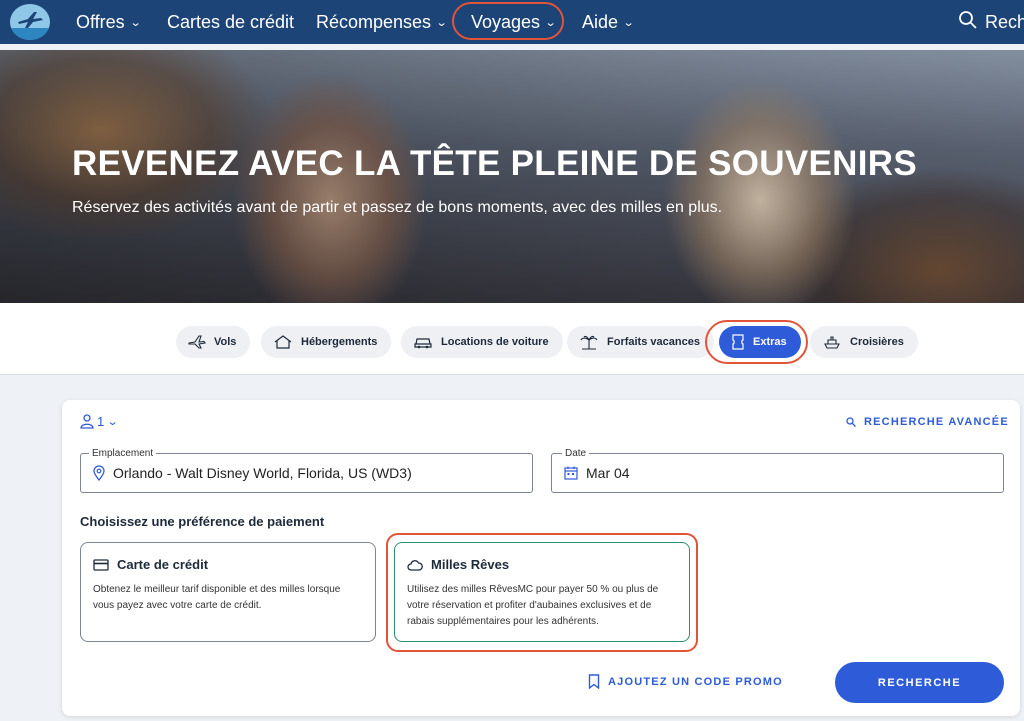 The width and height of the screenshot is (1024, 721). I want to click on tab-croisieres: Croisières, so click(864, 342).